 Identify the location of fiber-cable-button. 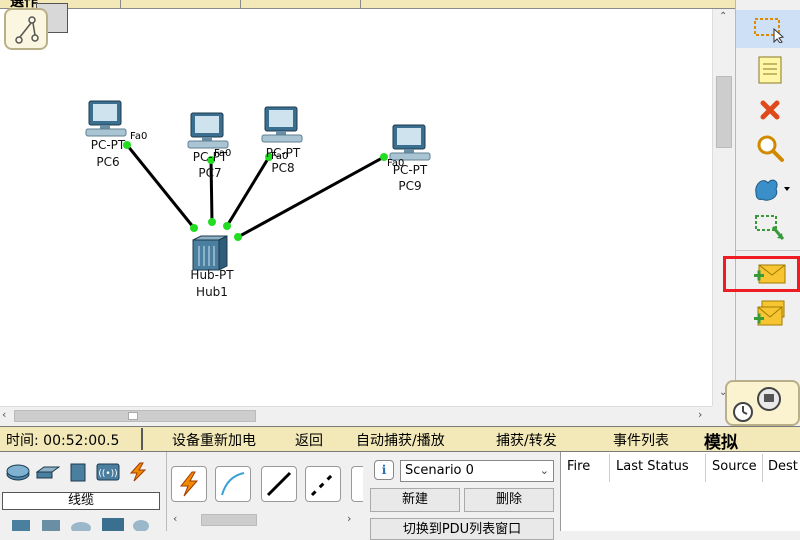
(357, 484).